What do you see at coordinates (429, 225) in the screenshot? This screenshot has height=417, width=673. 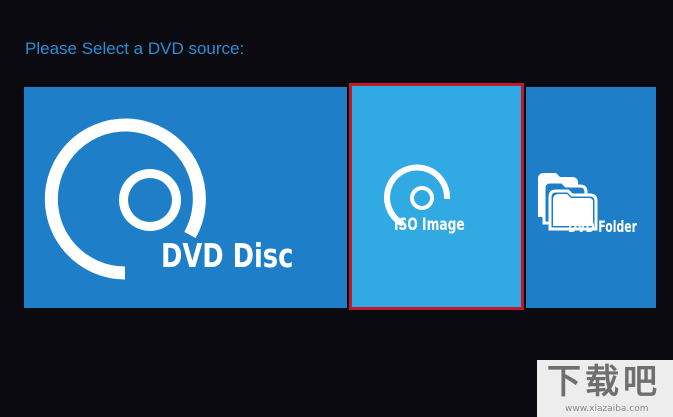 I see `iso-image-label: ISO Image` at bounding box center [429, 225].